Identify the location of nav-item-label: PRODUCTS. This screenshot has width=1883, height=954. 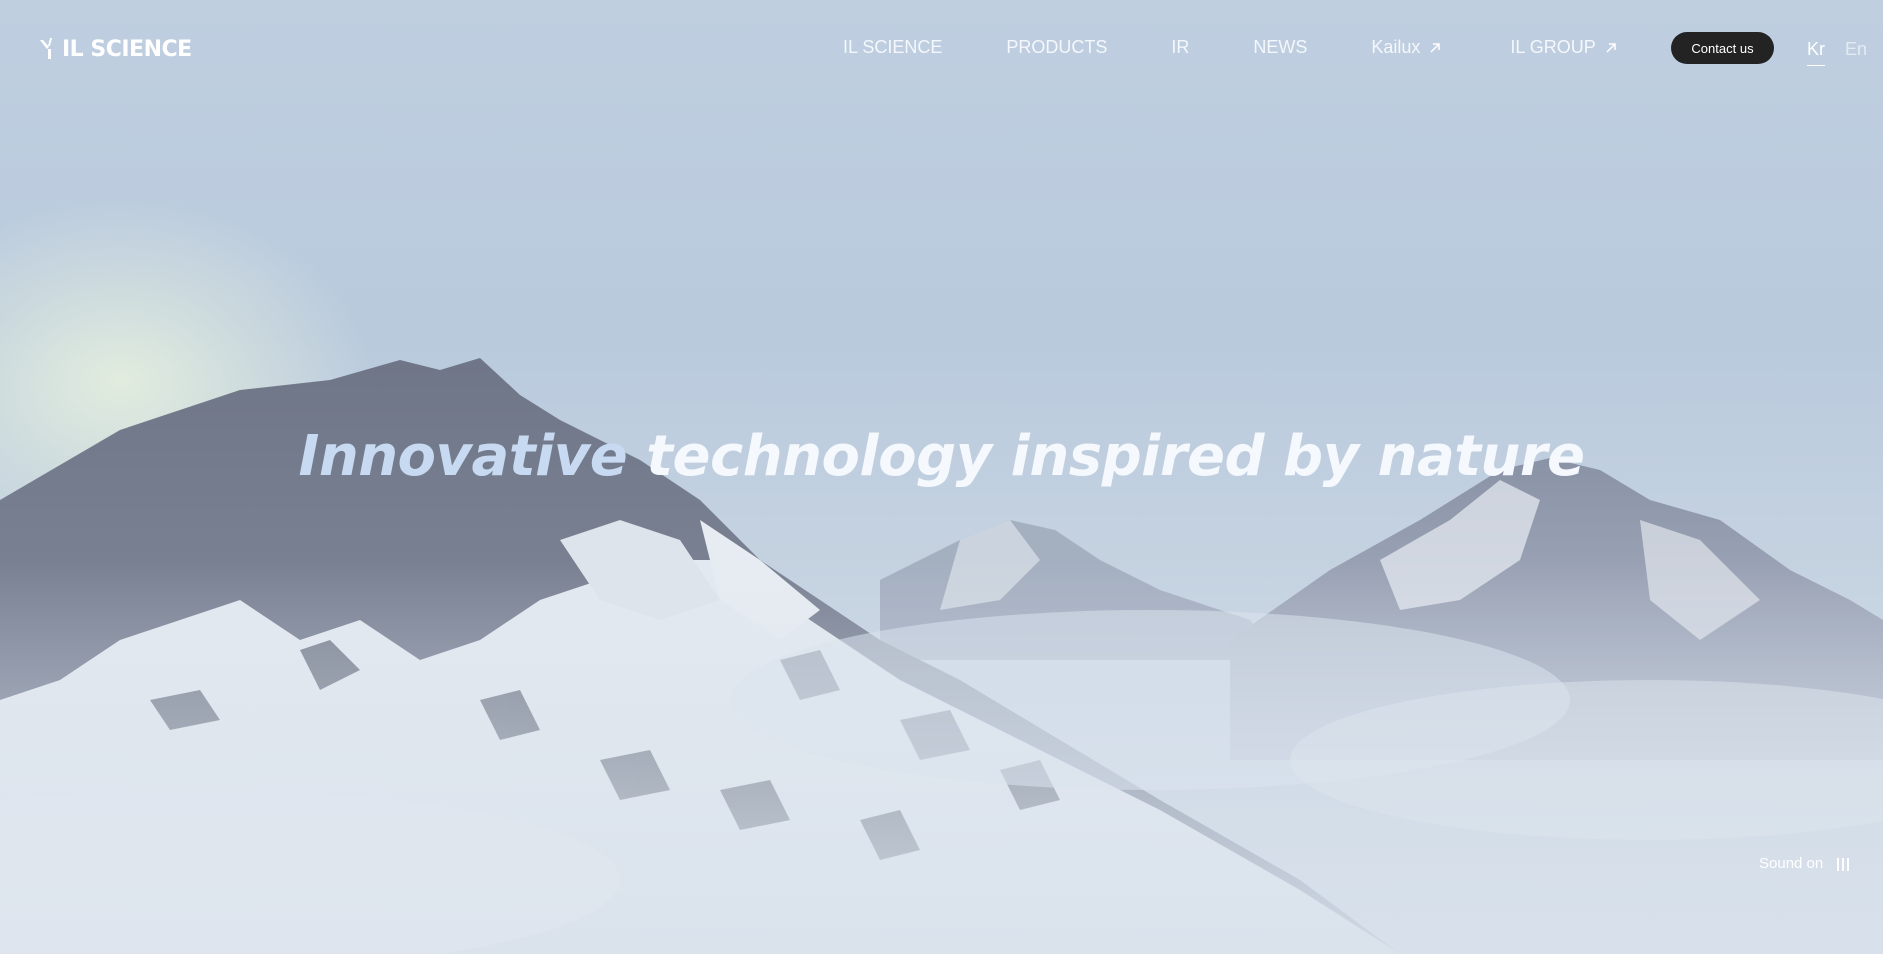
(1057, 47).